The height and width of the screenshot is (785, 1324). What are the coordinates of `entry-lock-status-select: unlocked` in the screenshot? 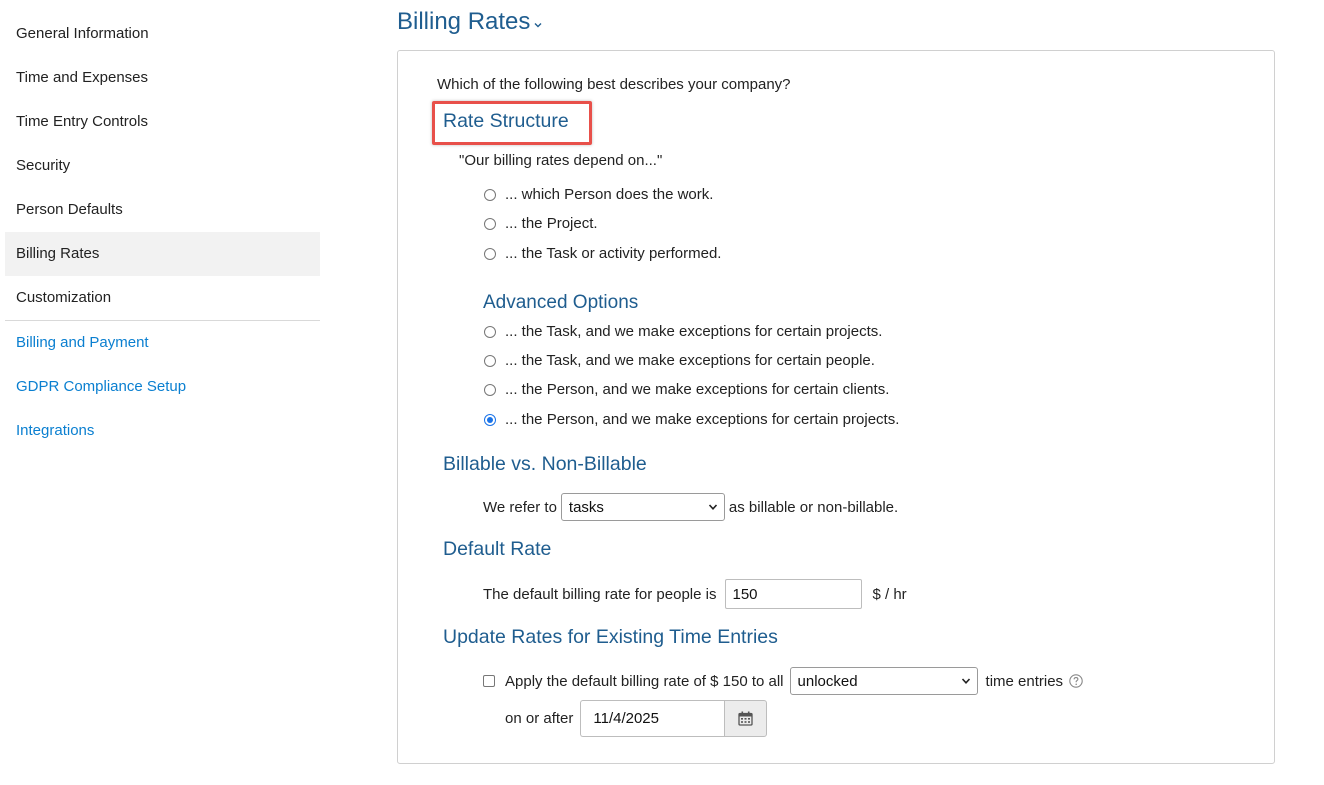 It's located at (883, 681).